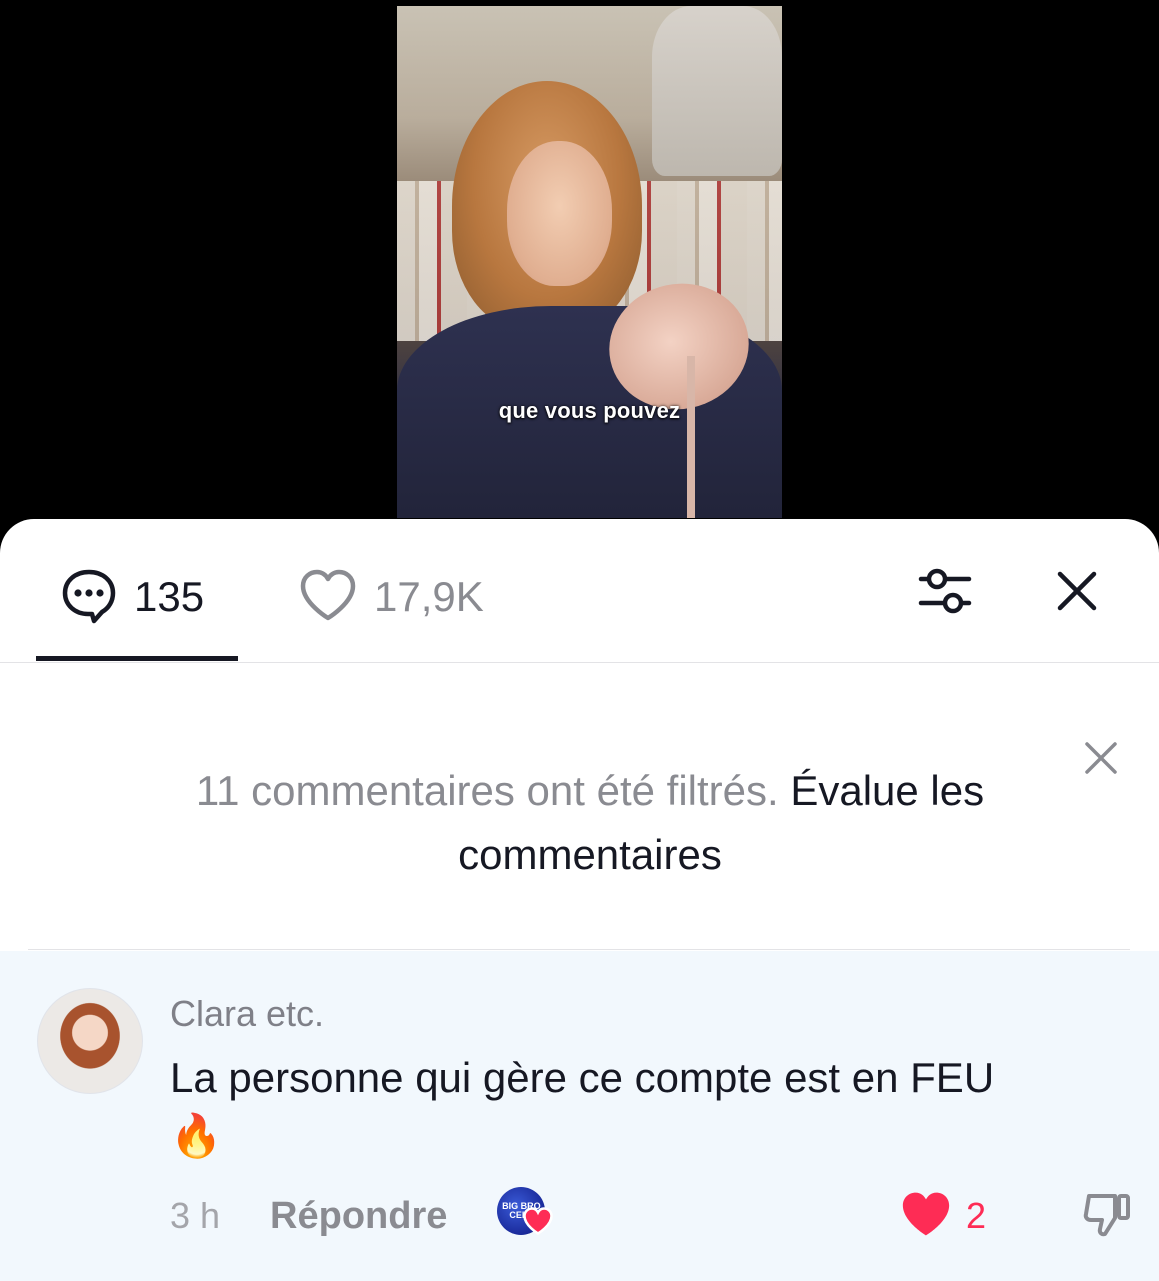 Image resolution: width=1159 pixels, height=1281 pixels. What do you see at coordinates (717, 91) in the screenshot?
I see `video-background-person` at bounding box center [717, 91].